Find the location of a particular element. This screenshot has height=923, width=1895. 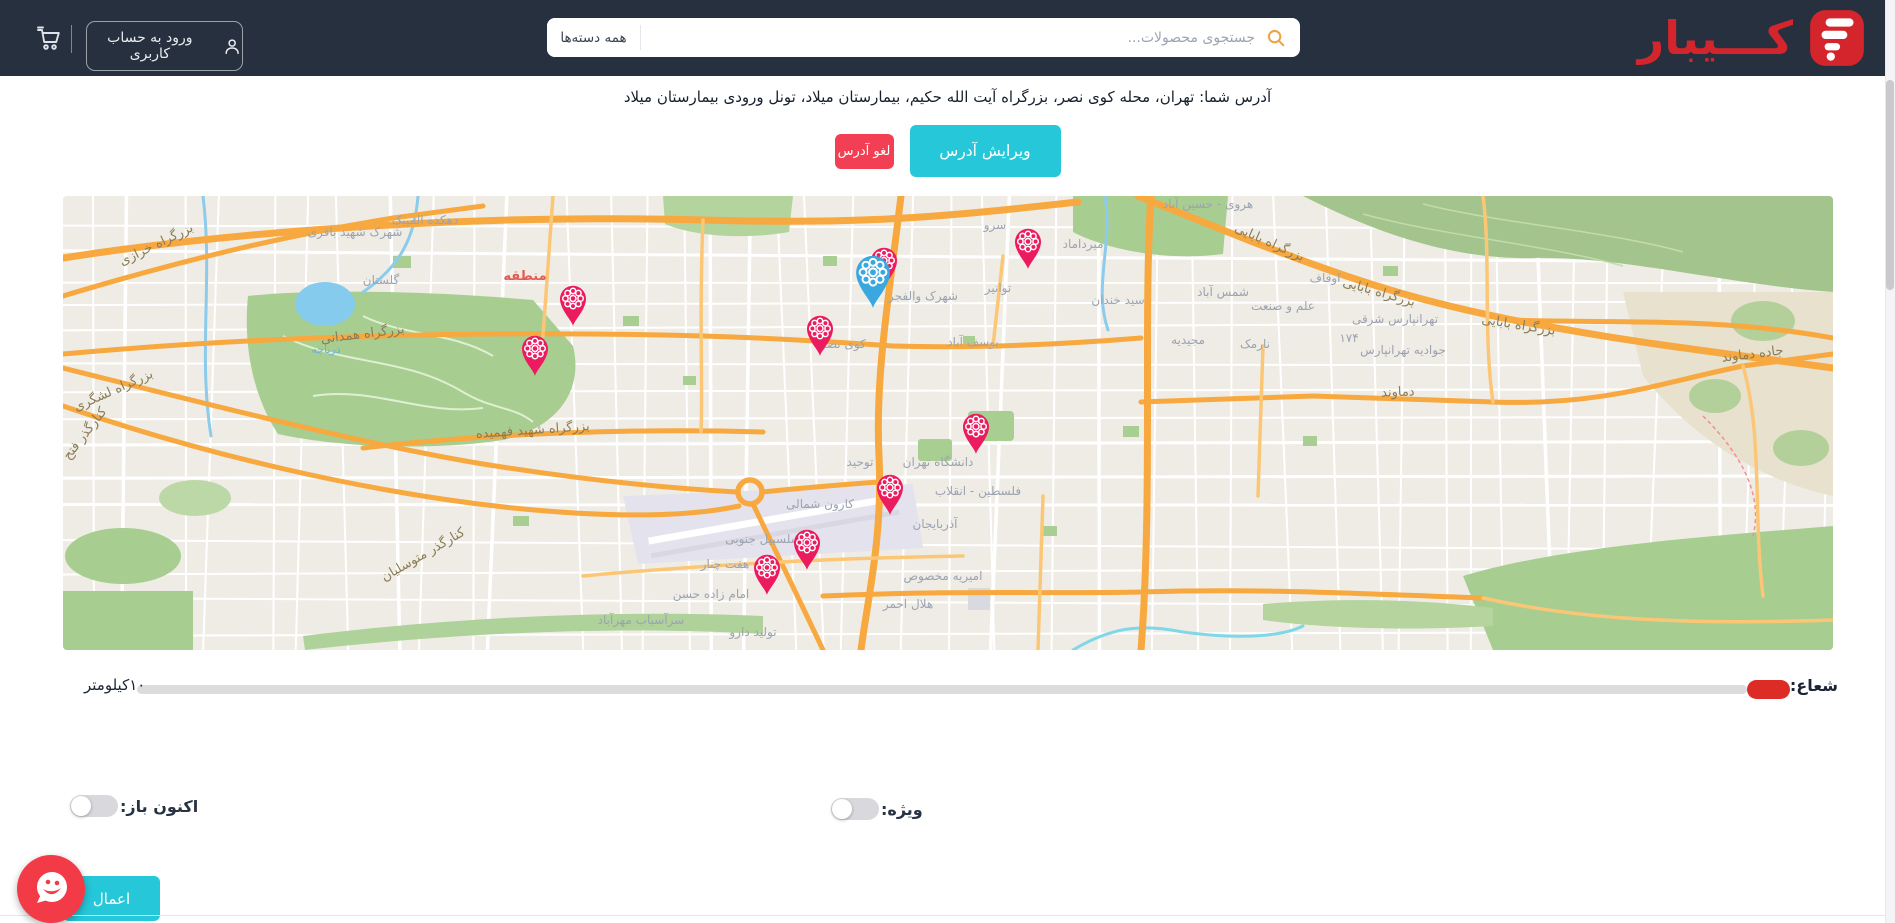

search-icon is located at coordinates (1276, 38).